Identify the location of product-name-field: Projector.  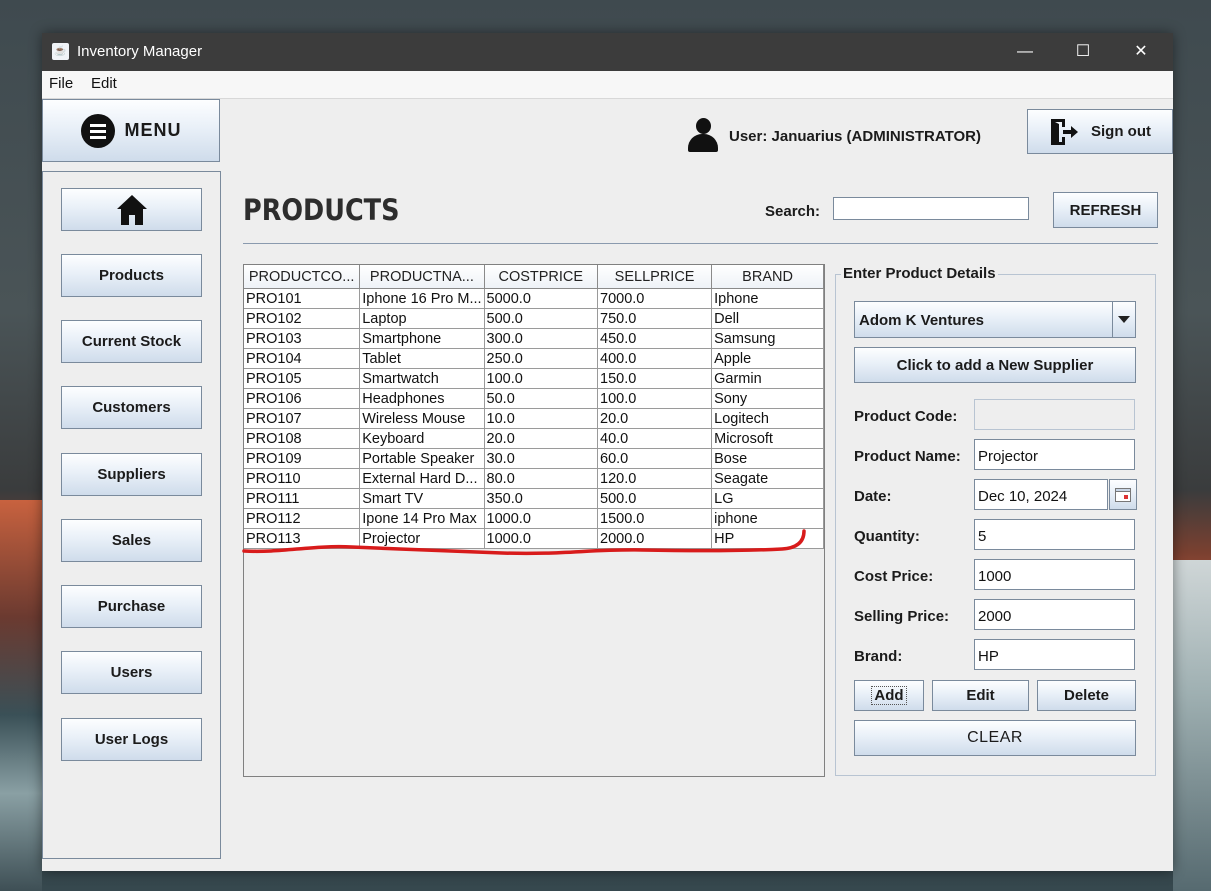
(1054, 454).